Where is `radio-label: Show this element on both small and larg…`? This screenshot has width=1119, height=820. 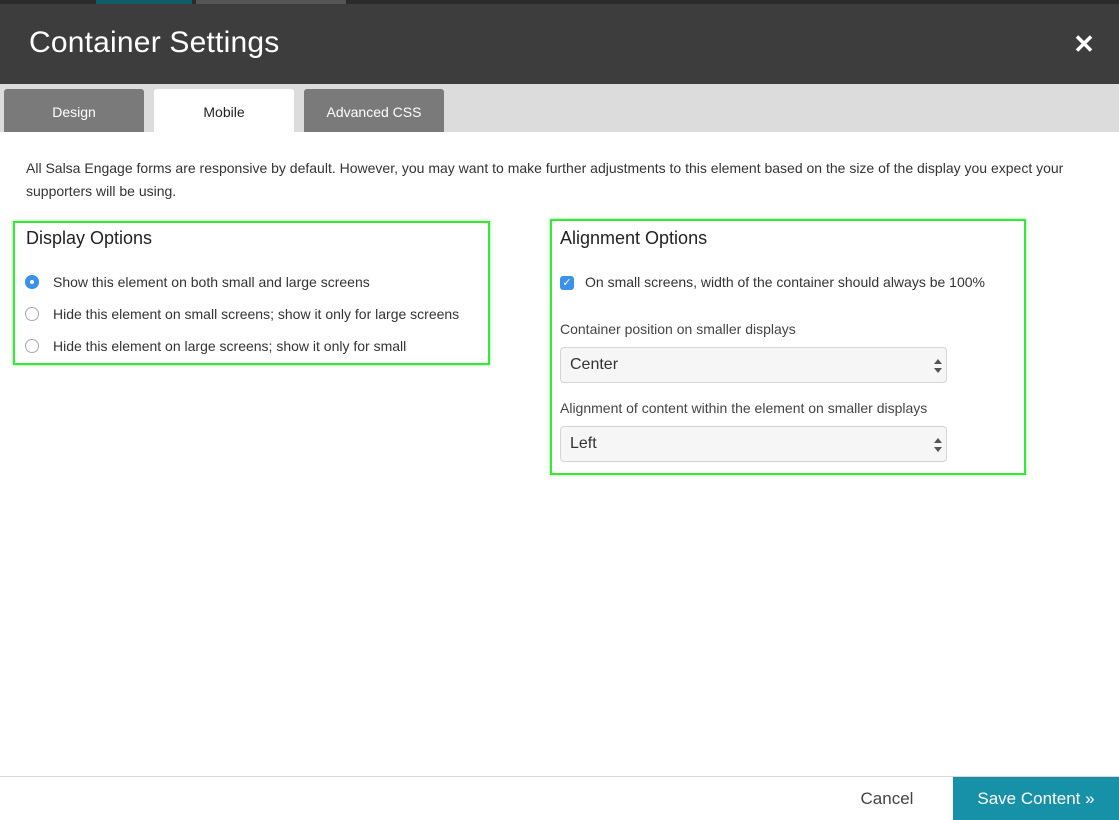
radio-label: Show this element on both small and larg… is located at coordinates (211, 282).